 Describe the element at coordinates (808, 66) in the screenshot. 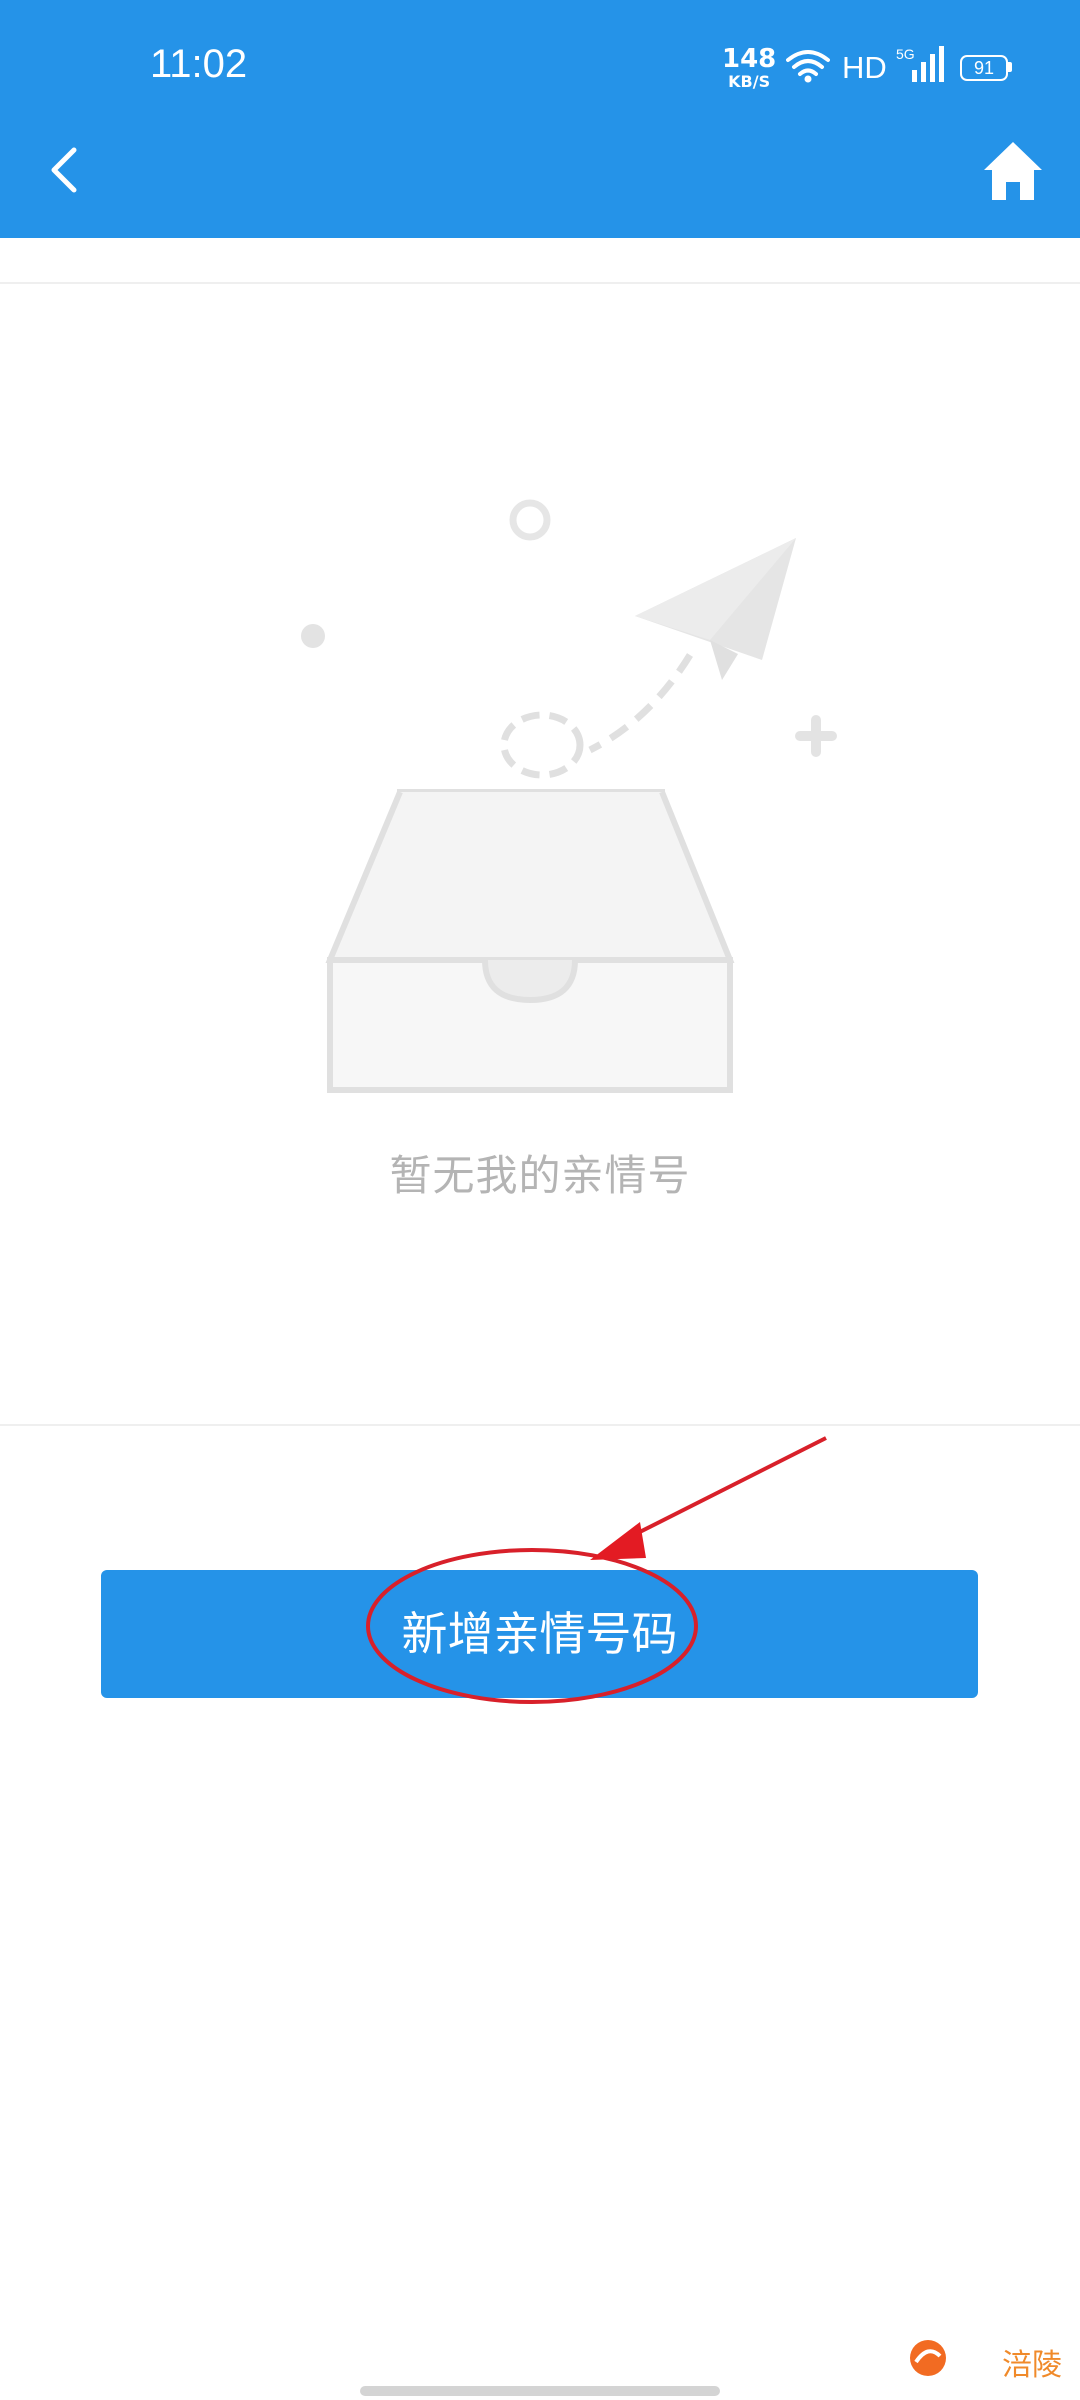

I see `wifi-icon` at that location.